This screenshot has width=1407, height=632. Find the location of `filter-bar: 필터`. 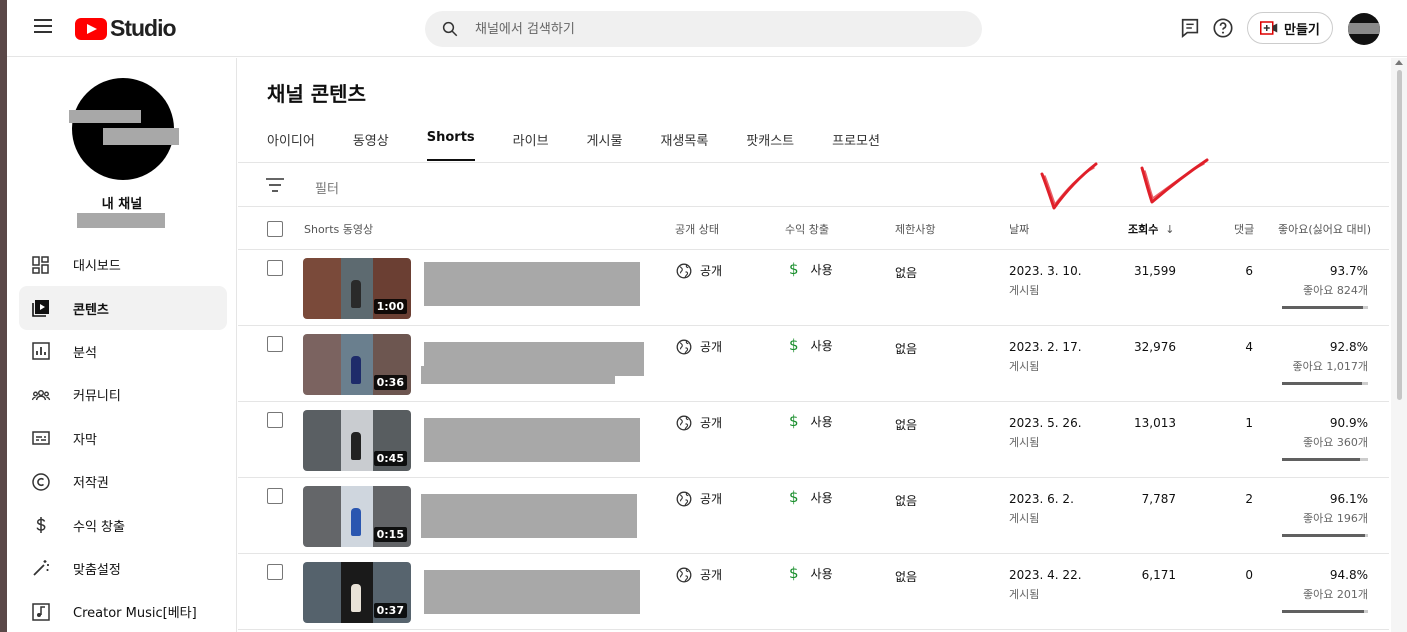

filter-bar: 필터 is located at coordinates (813, 185).